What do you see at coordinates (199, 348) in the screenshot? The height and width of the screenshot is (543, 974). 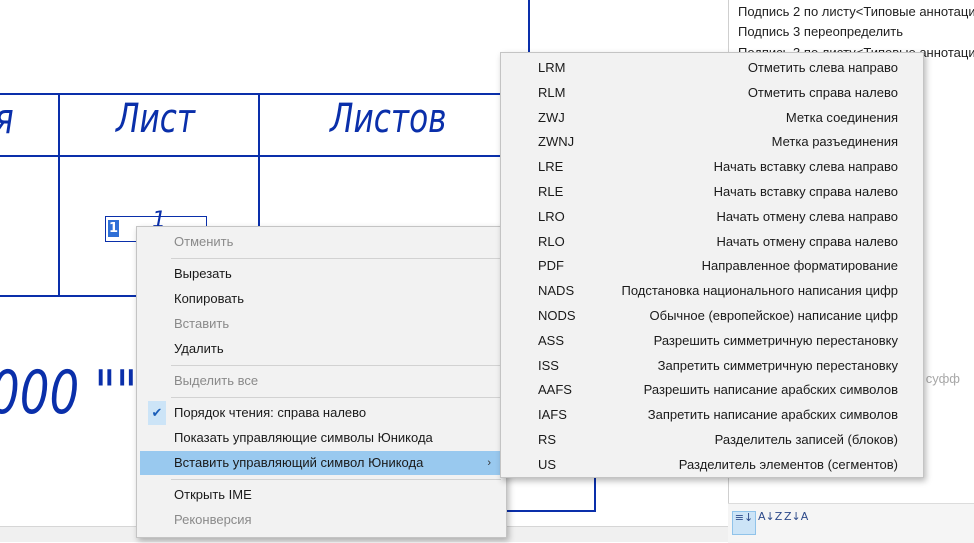 I see `menu-item-label: Удалить` at bounding box center [199, 348].